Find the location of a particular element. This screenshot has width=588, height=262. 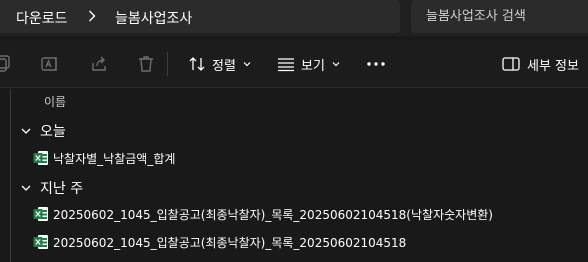

address-bar-row: 다운로드 늘봄사업조사 is located at coordinates (294, 18).